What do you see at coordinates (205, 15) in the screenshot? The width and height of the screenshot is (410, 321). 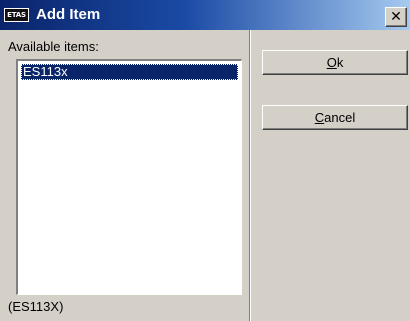 I see `title-bar: ETAS Add Item ✕` at bounding box center [205, 15].